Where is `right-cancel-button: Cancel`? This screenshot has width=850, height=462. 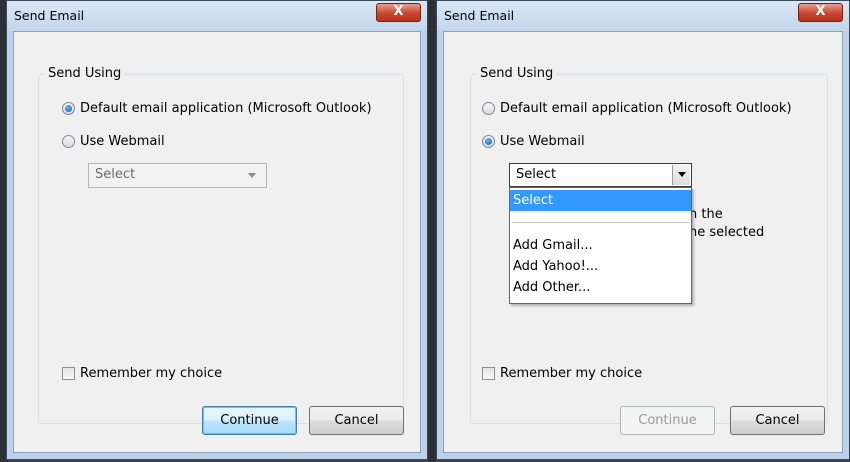
right-cancel-button: Cancel is located at coordinates (777, 420).